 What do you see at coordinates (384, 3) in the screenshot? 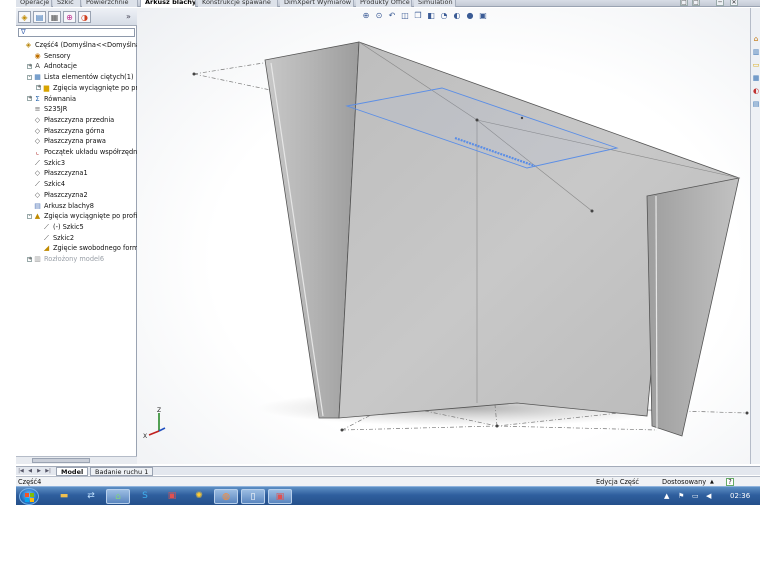
I see `command-tab: Produkty Office` at bounding box center [384, 3].